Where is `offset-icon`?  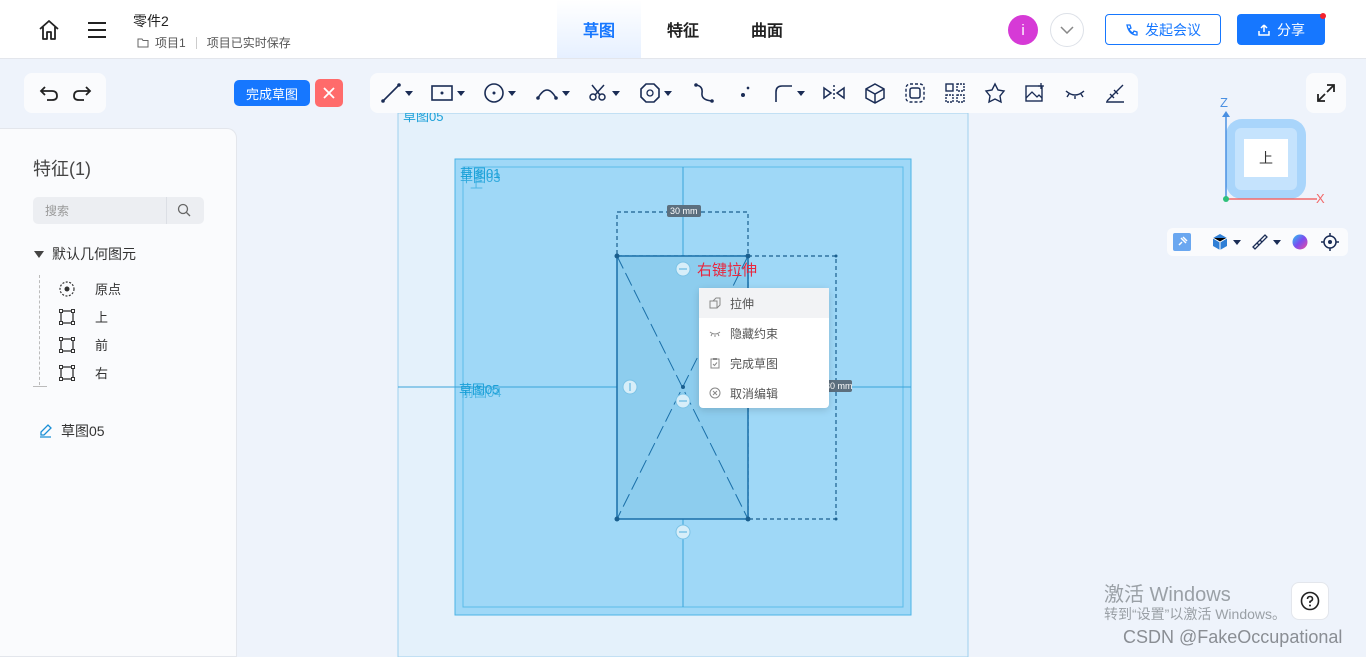 offset-icon is located at coordinates (915, 93).